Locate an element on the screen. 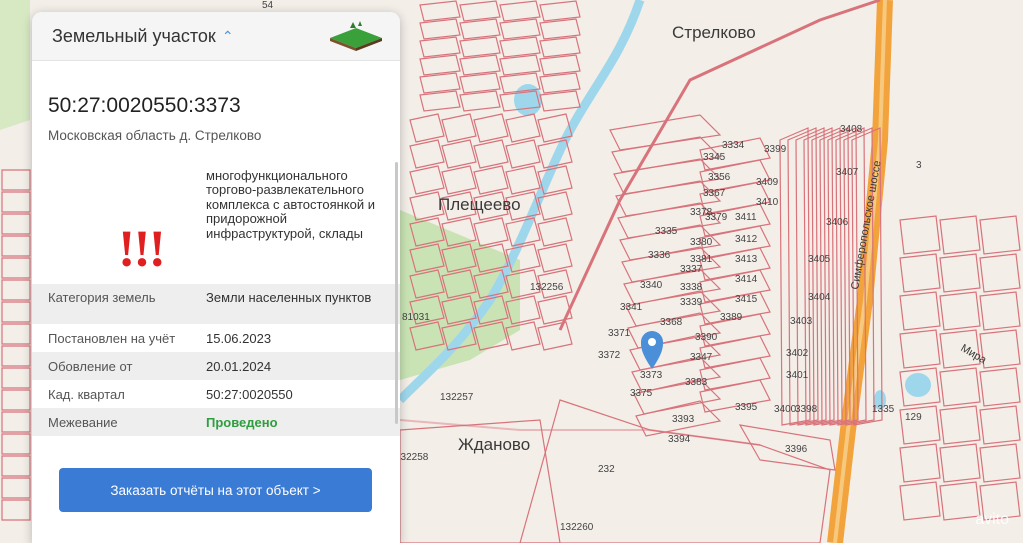  plot-number-label: 3411 is located at coordinates (746, 217).